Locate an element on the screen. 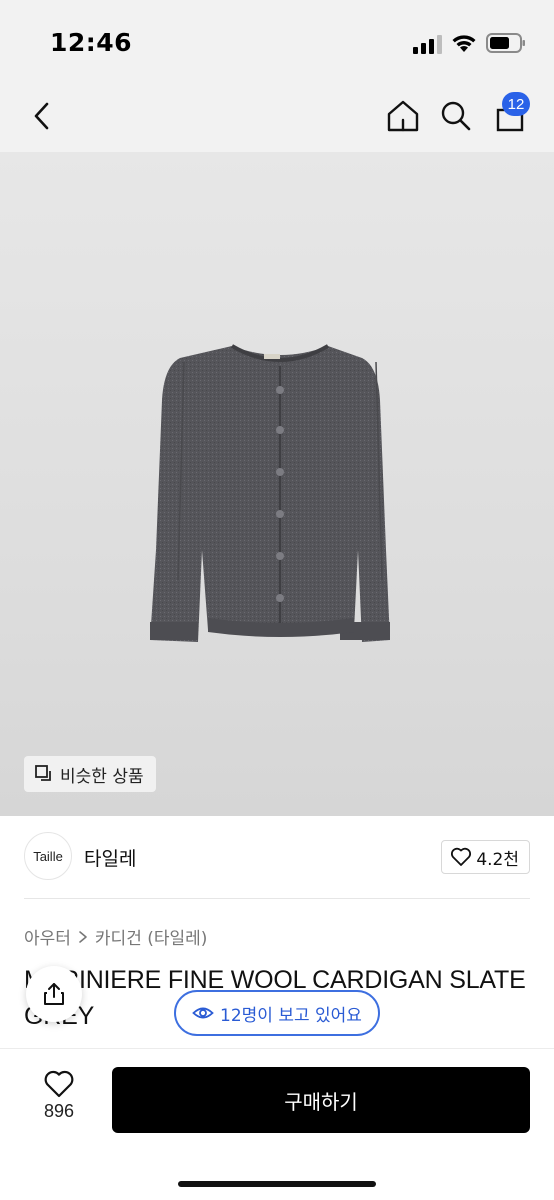  product-image is located at coordinates (270, 493).